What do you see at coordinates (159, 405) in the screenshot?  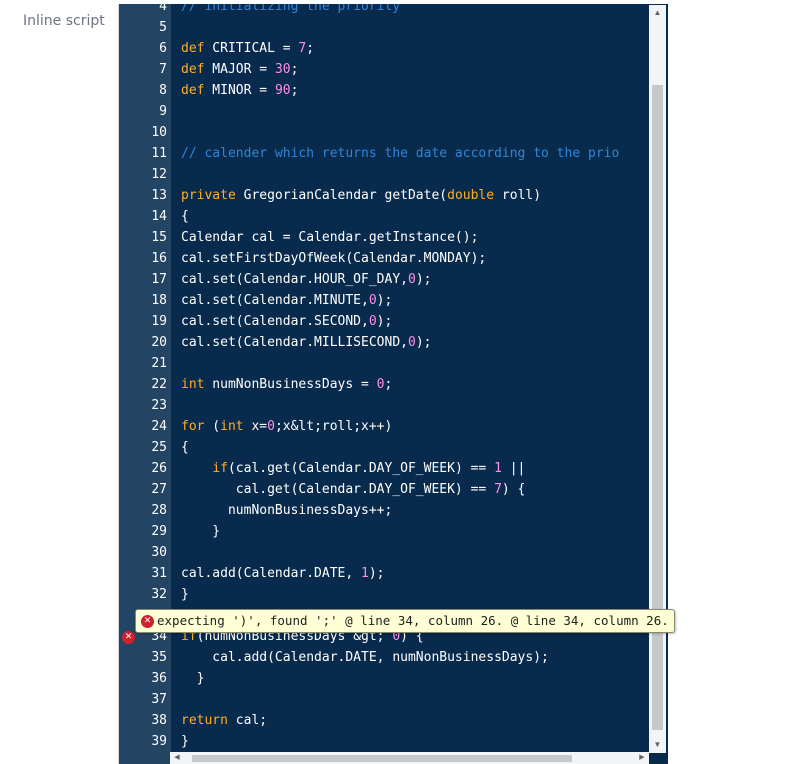 I see `line-number: 23` at bounding box center [159, 405].